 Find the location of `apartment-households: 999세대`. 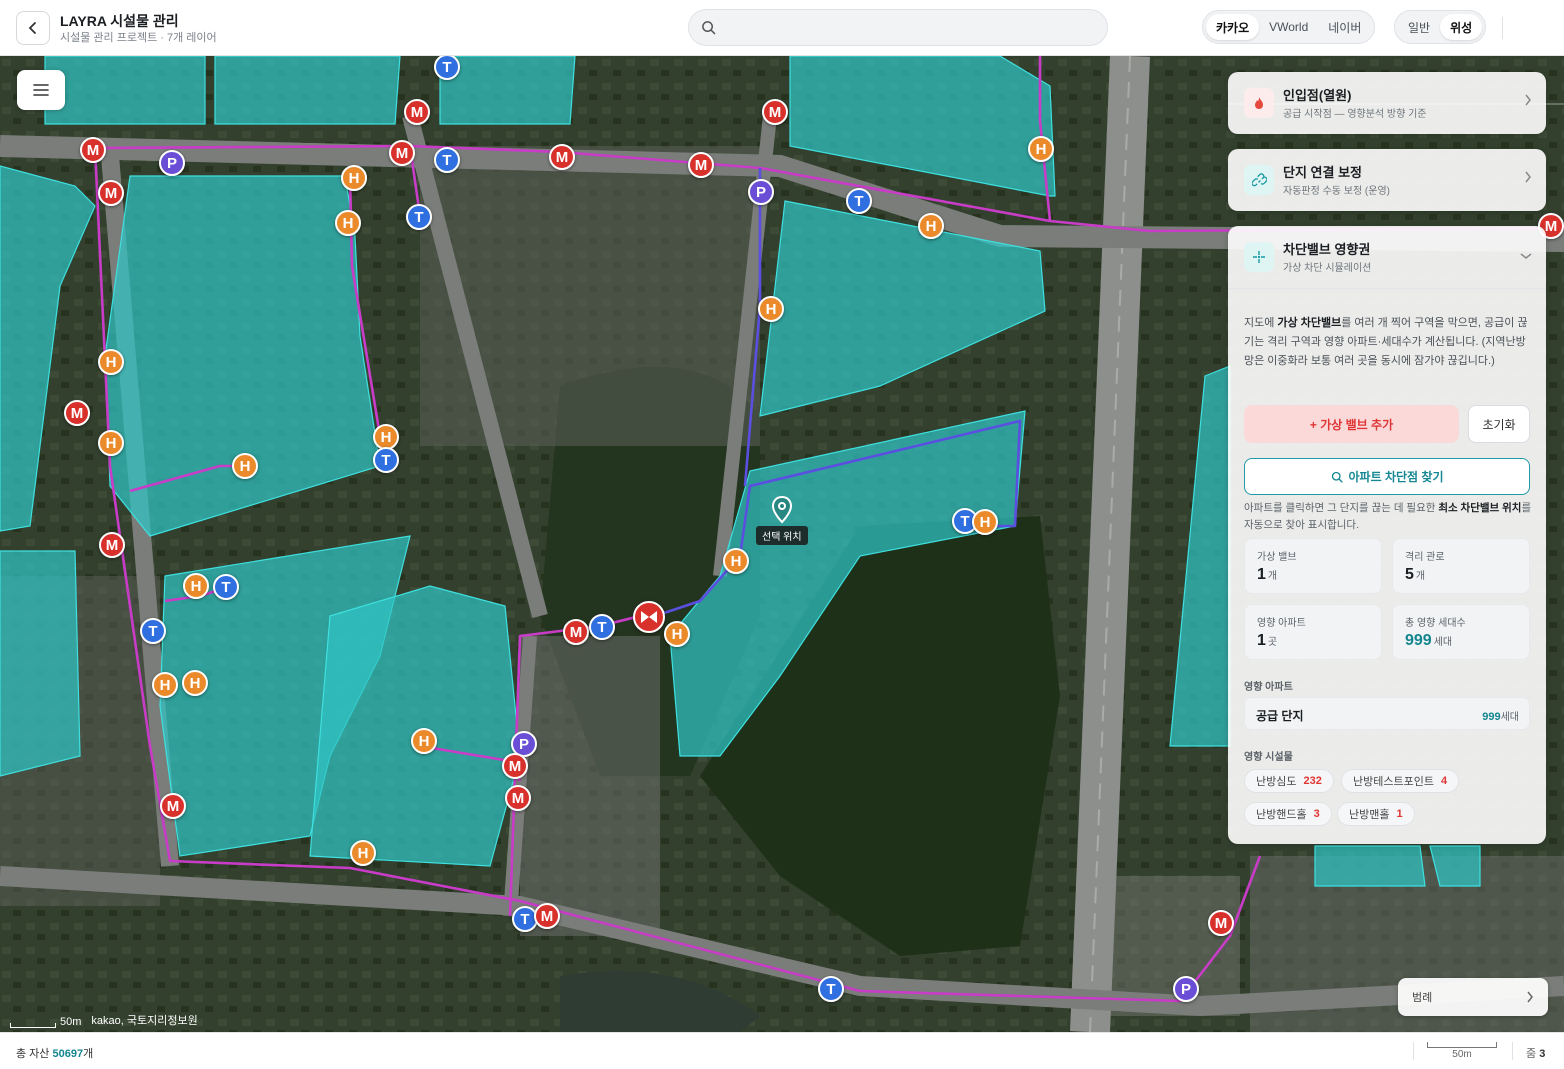

apartment-households: 999세대 is located at coordinates (1500, 717).